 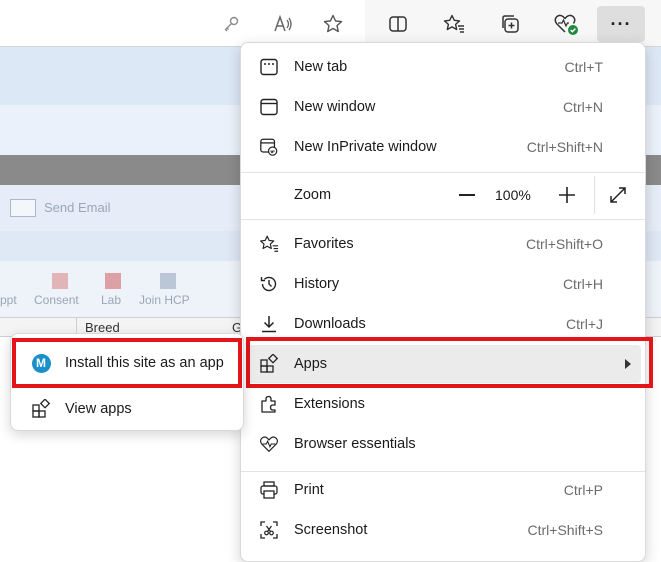 What do you see at coordinates (365, 147) in the screenshot?
I see `menu-label: New InPrivate window` at bounding box center [365, 147].